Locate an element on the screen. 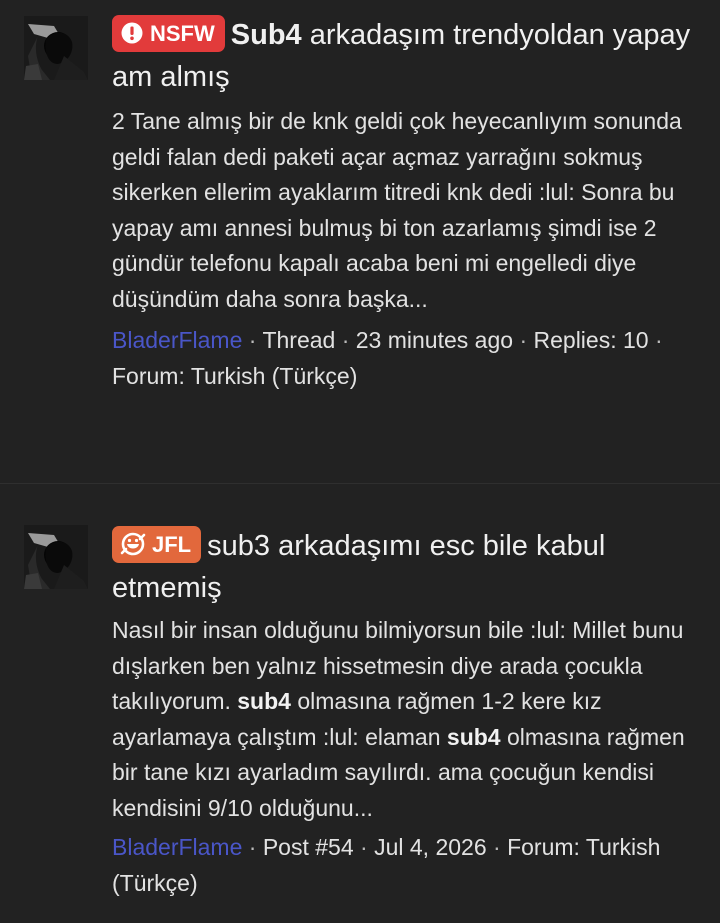 Image resolution: width=720 pixels, height=923 pixels. replies-label: Replies: is located at coordinates (575, 340).